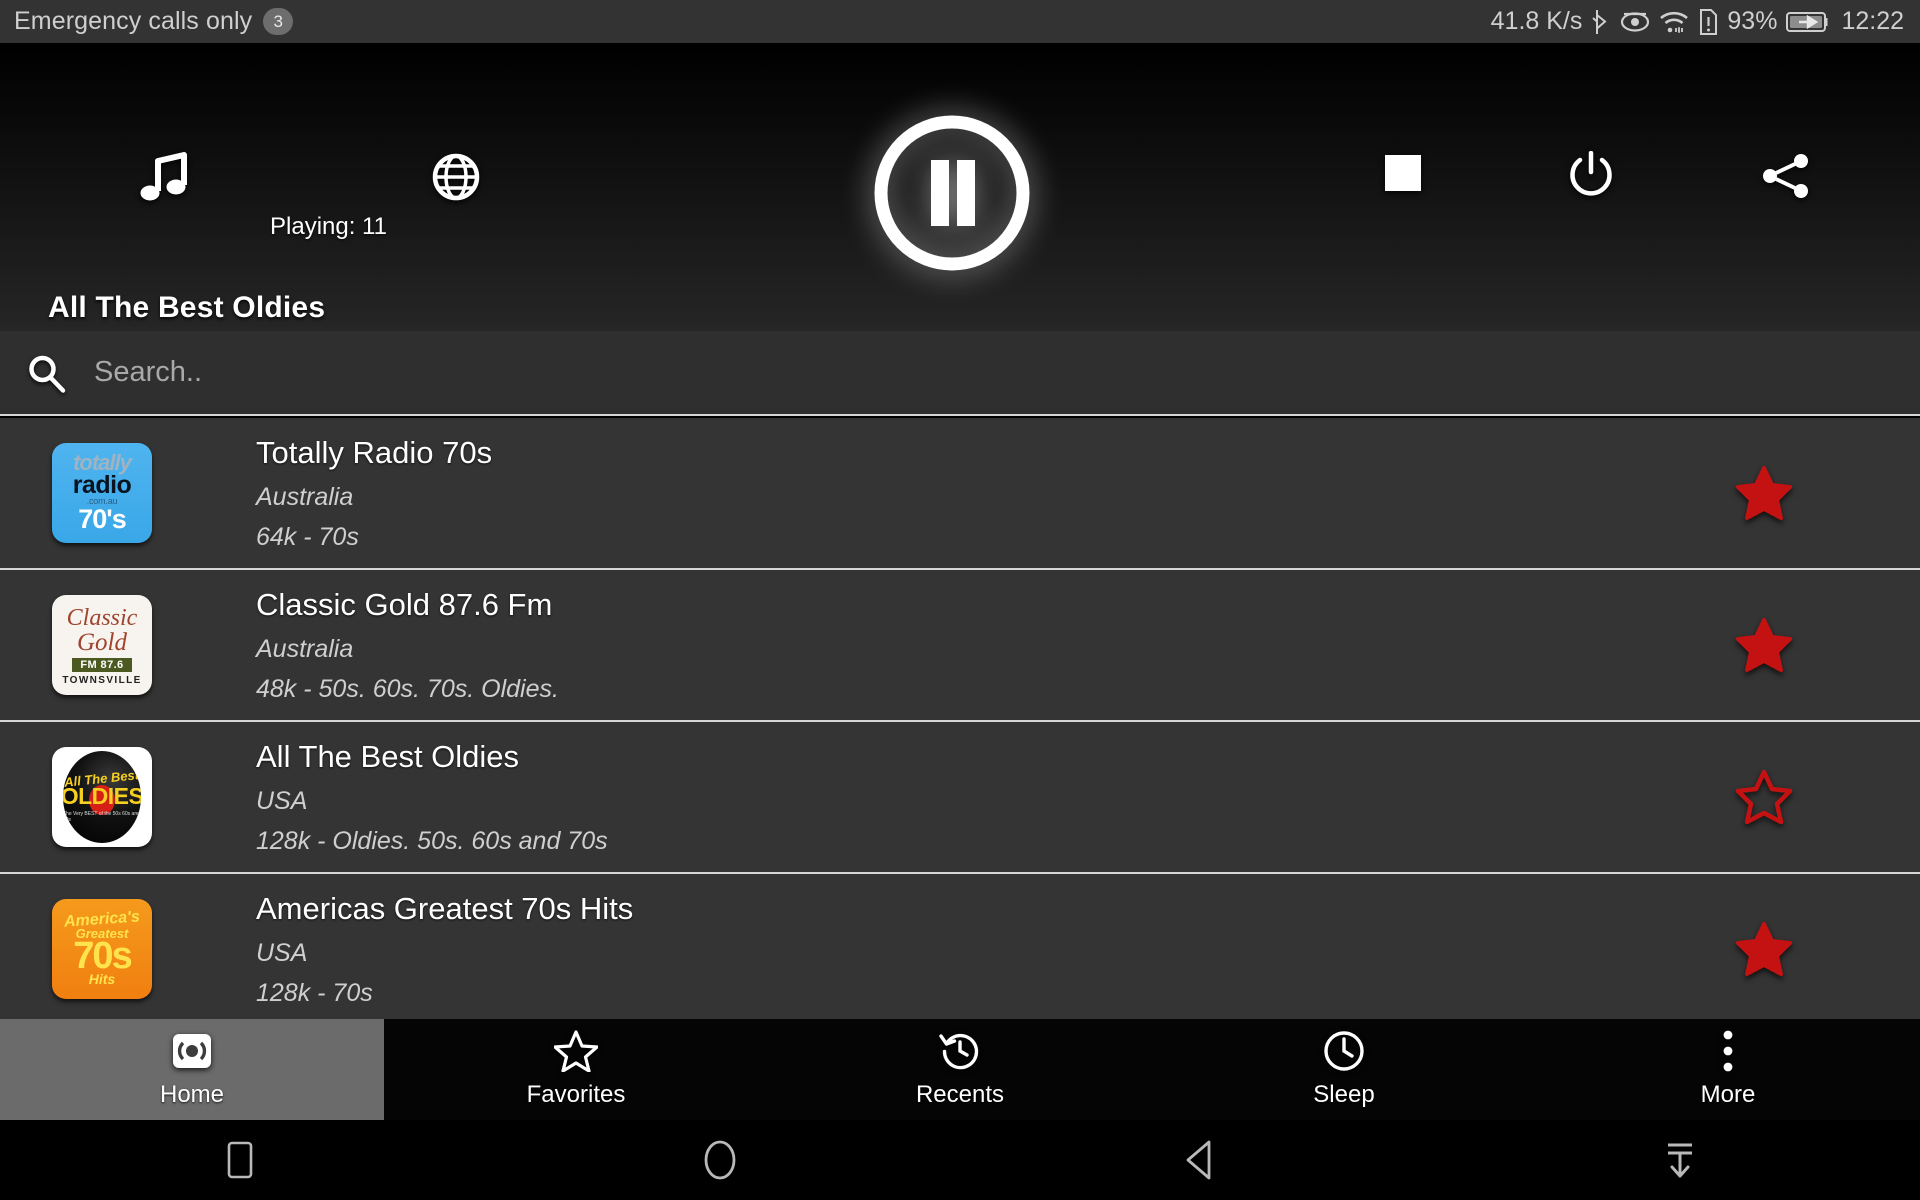 Image resolution: width=1920 pixels, height=1200 pixels. I want to click on station-logo: totally radio .com.au 70's, so click(102, 493).